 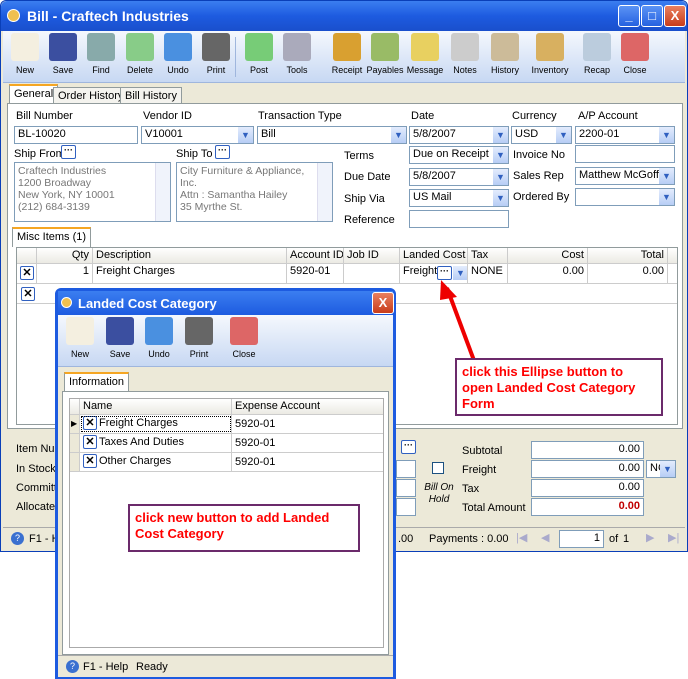 What do you see at coordinates (156, 406) in the screenshot?
I see `name-header: Name` at bounding box center [156, 406].